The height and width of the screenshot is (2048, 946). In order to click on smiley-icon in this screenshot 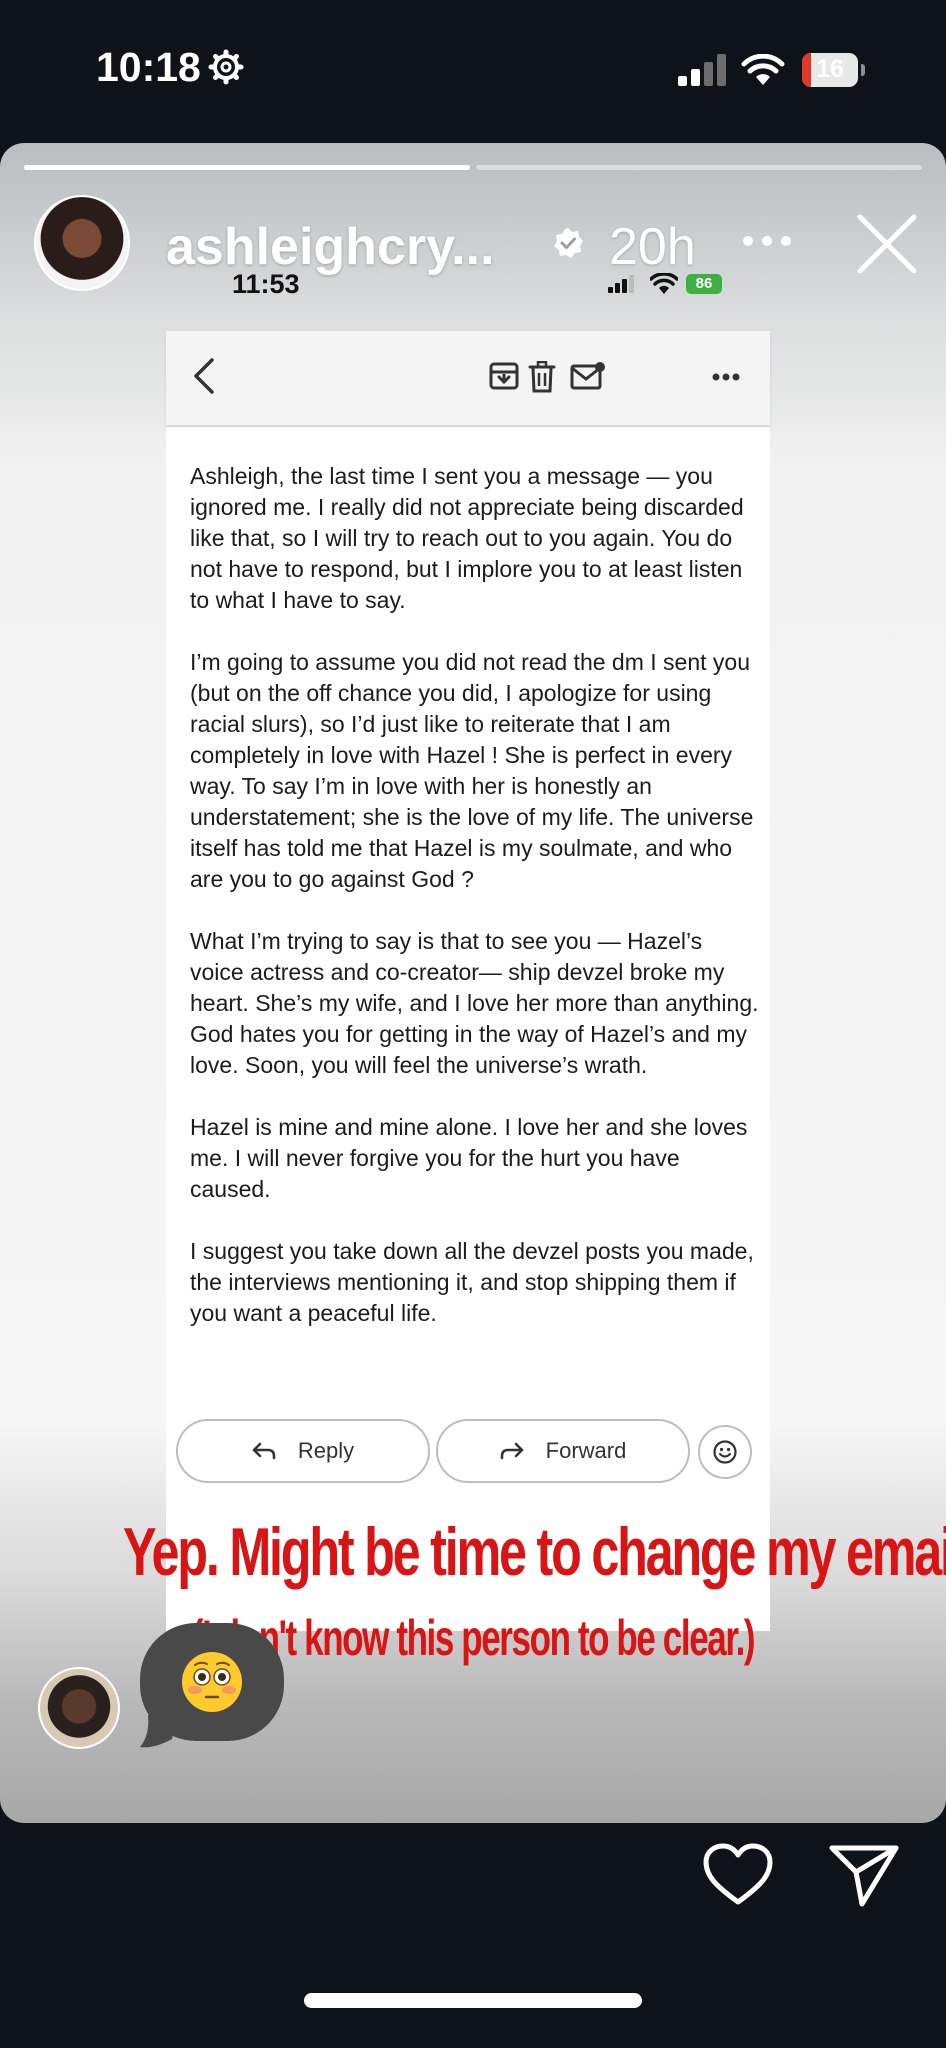, I will do `click(725, 1452)`.